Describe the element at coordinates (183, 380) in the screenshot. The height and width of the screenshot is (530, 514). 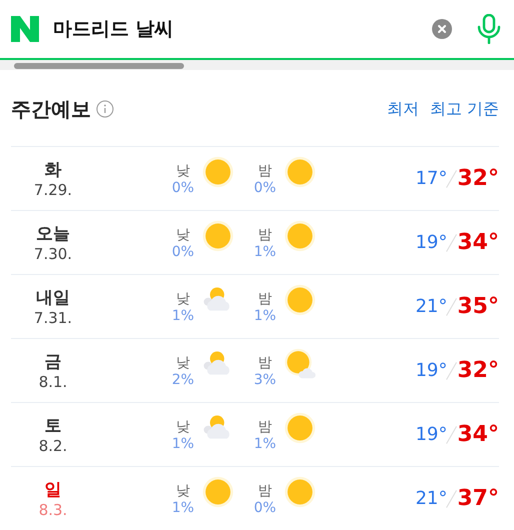
I see `rain-chance: 2%` at that location.